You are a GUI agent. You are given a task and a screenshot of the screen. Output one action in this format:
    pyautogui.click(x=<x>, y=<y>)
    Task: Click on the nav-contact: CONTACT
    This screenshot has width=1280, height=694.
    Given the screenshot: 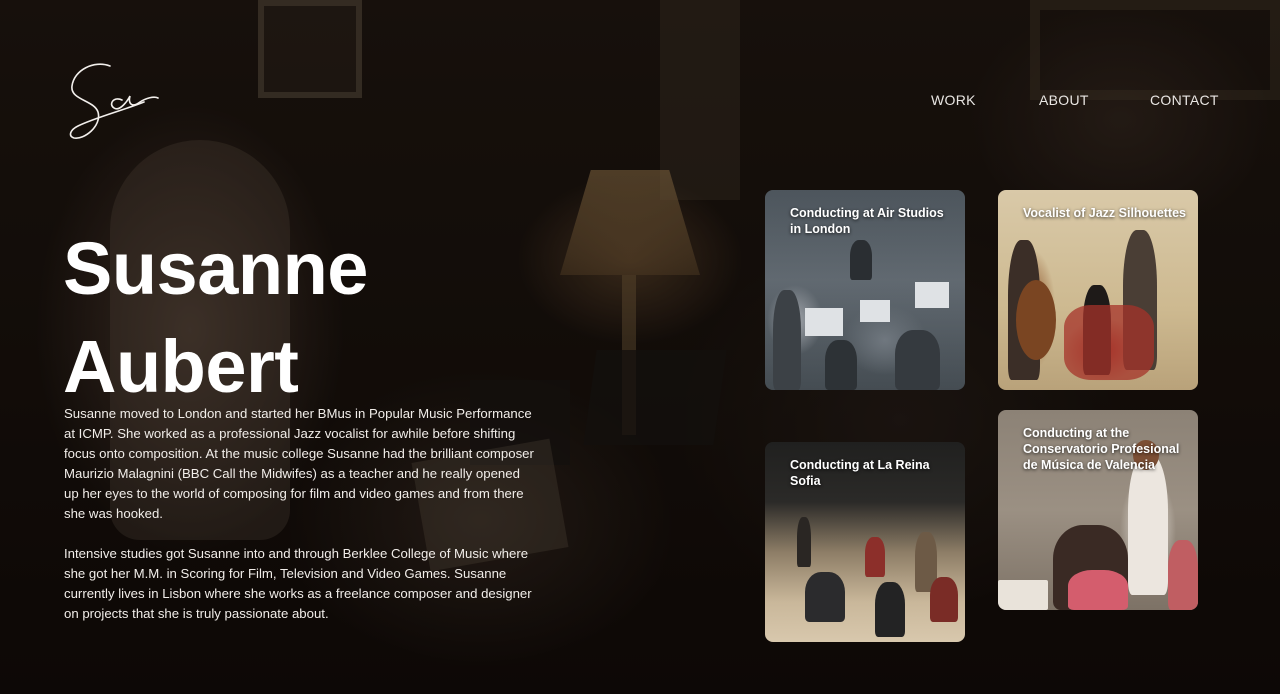 What is the action you would take?
    pyautogui.click(x=1184, y=100)
    